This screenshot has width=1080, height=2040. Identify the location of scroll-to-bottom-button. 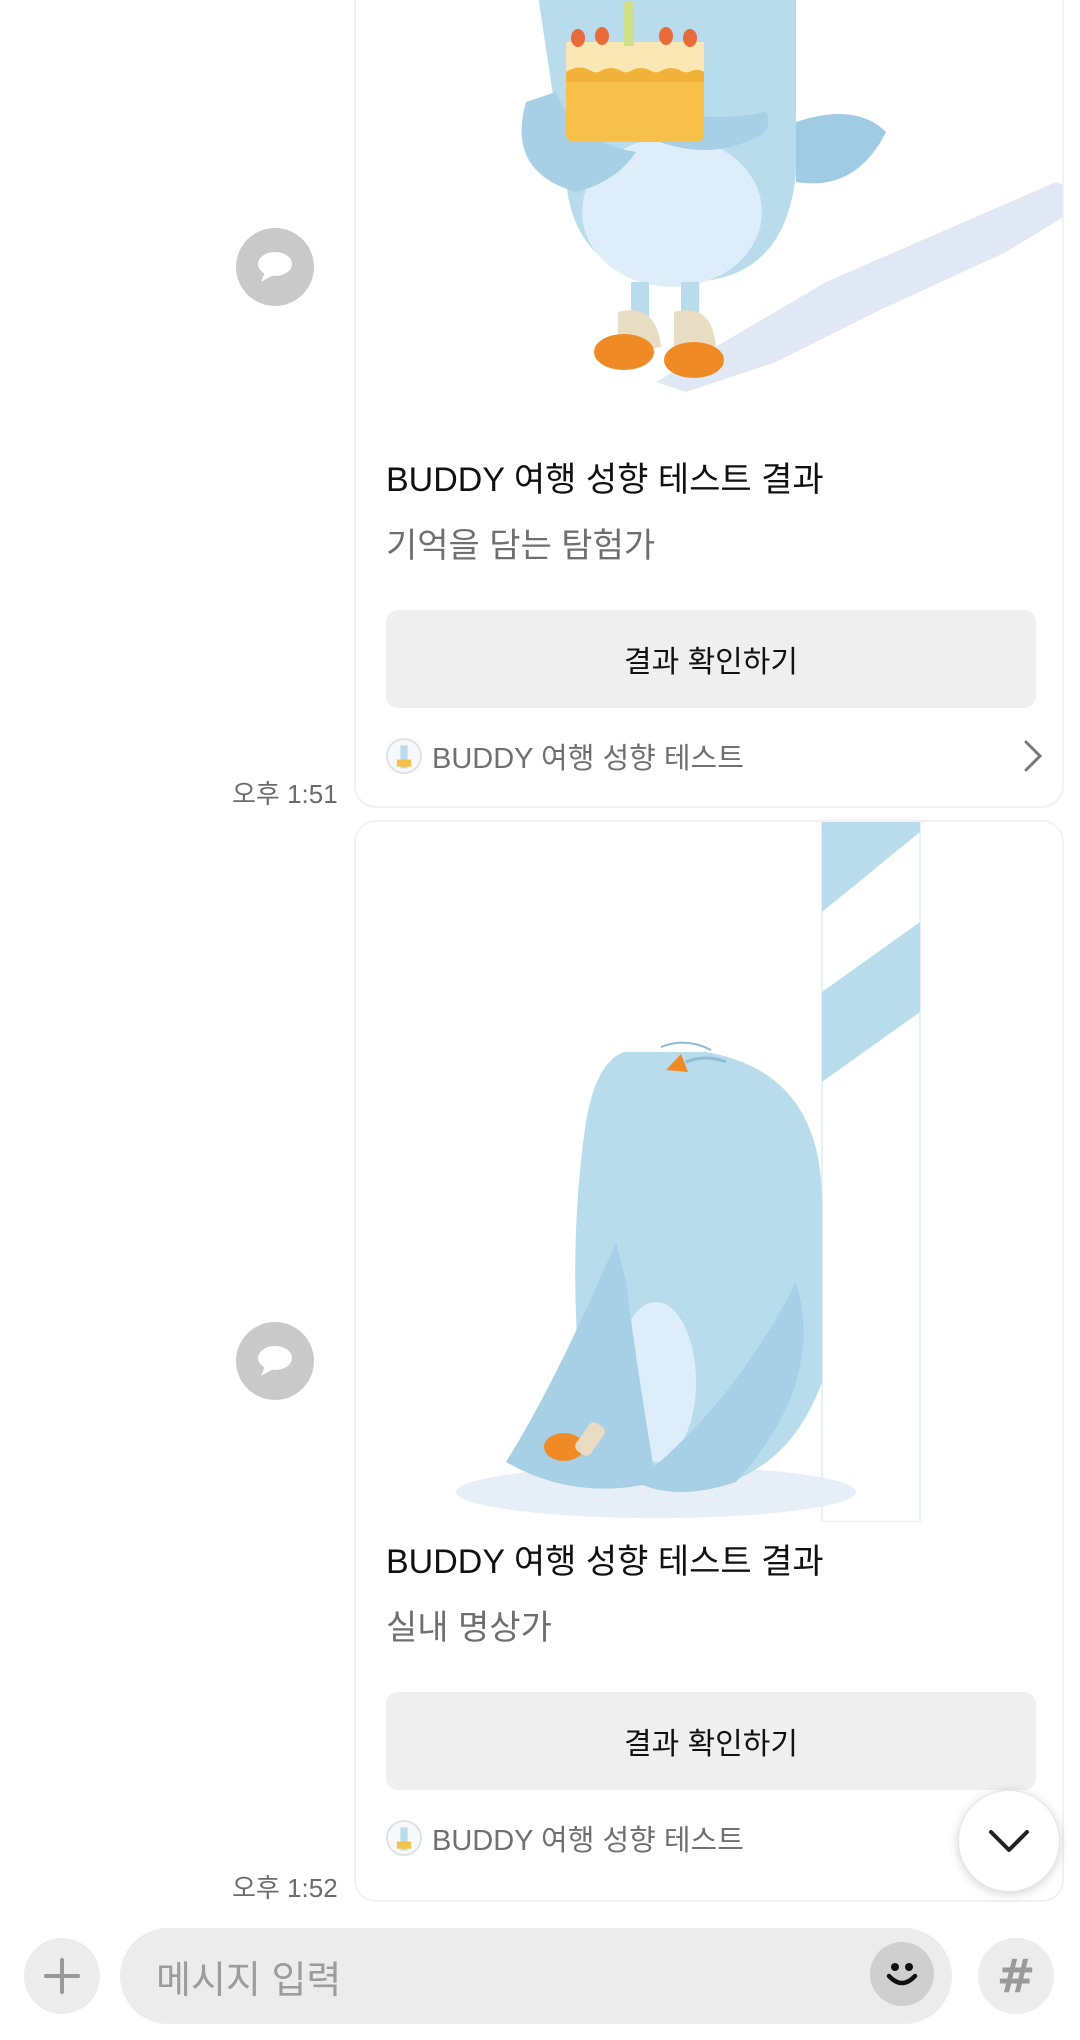
(1009, 1841).